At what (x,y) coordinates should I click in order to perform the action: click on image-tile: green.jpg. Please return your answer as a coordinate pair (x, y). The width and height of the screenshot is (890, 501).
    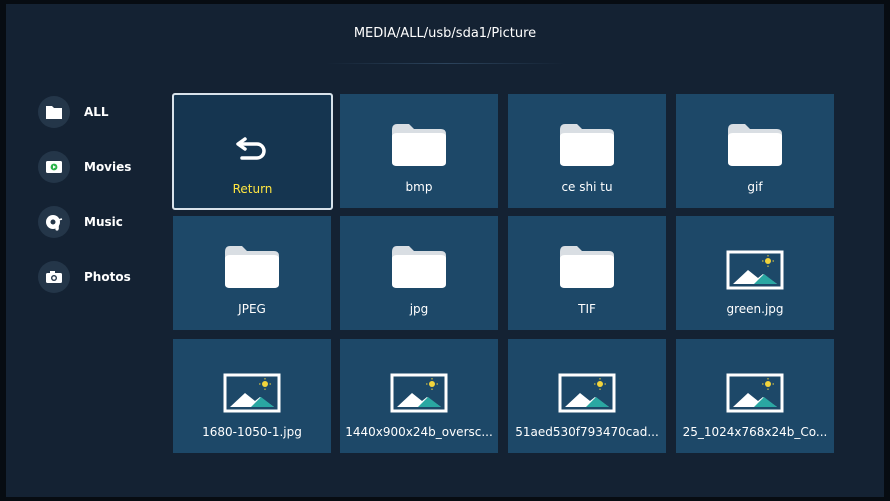
    Looking at the image, I should click on (755, 273).